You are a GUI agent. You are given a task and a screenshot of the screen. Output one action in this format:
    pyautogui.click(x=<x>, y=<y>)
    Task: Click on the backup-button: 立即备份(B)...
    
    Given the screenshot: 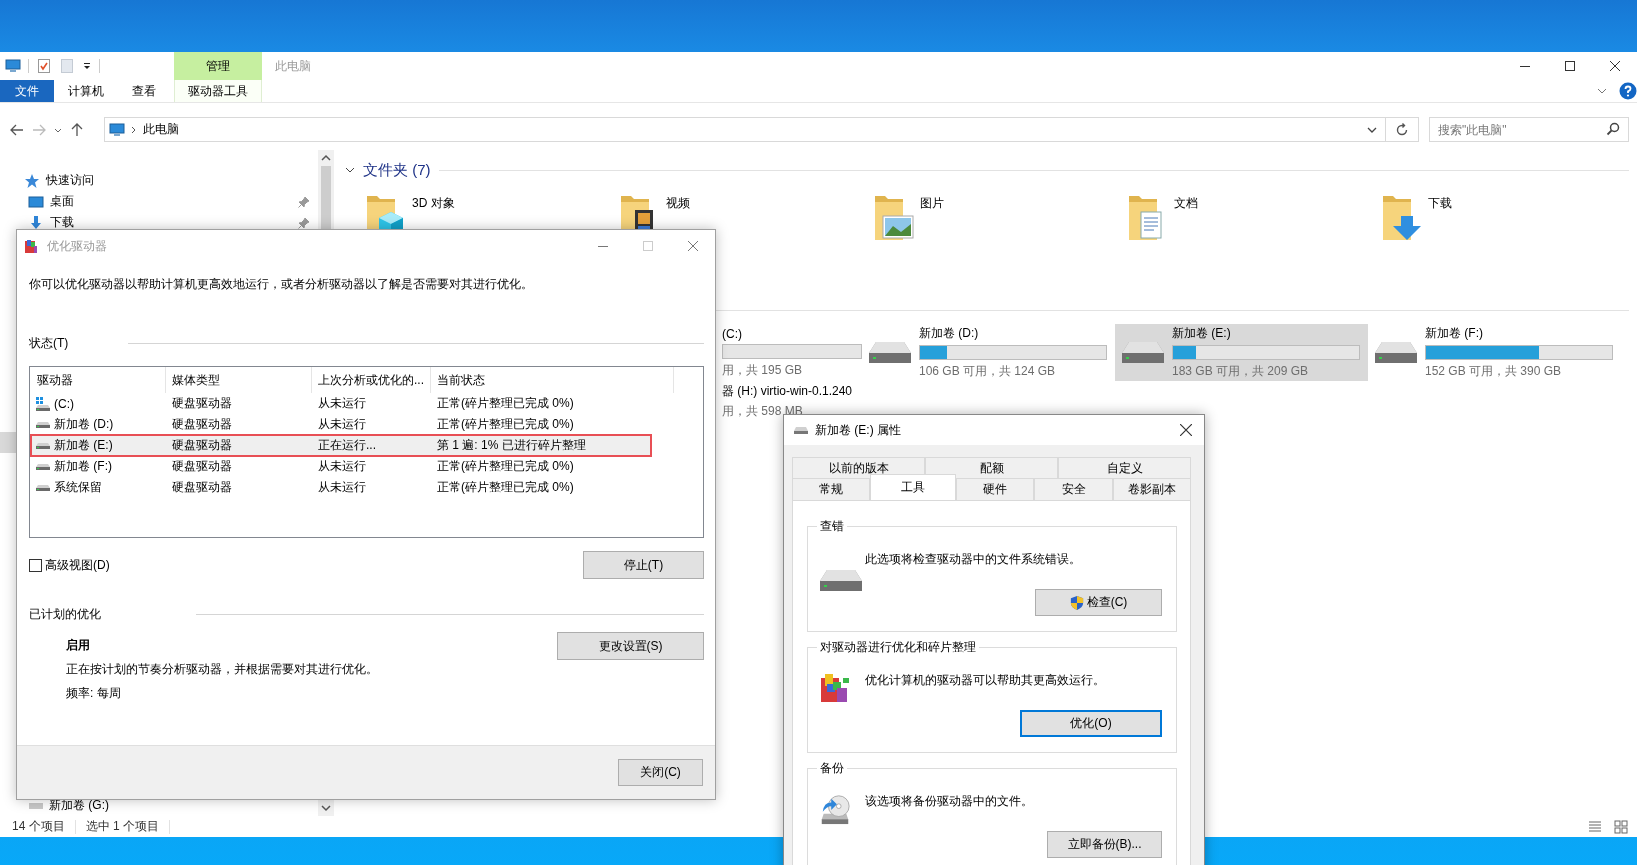 What is the action you would take?
    pyautogui.click(x=1104, y=844)
    